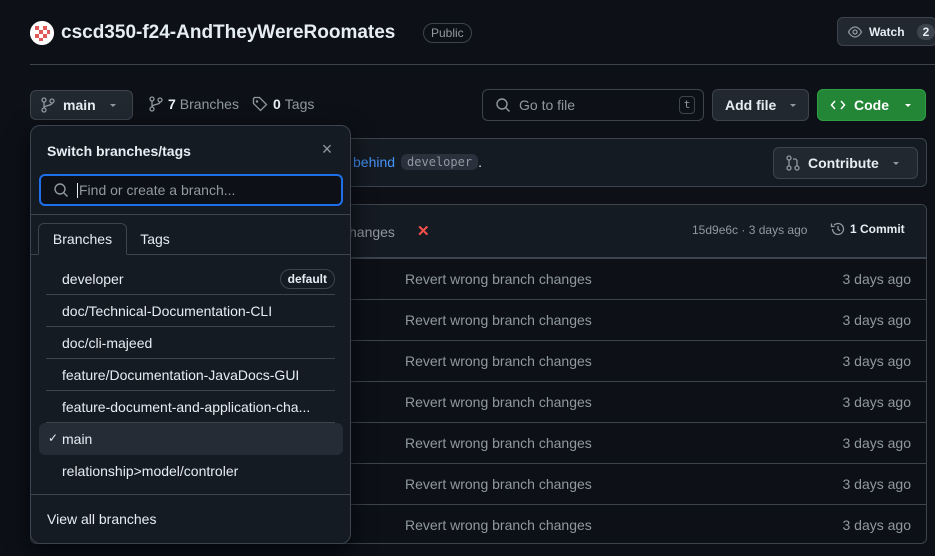  I want to click on branch-comparison-text: behind developer ., so click(417, 162).